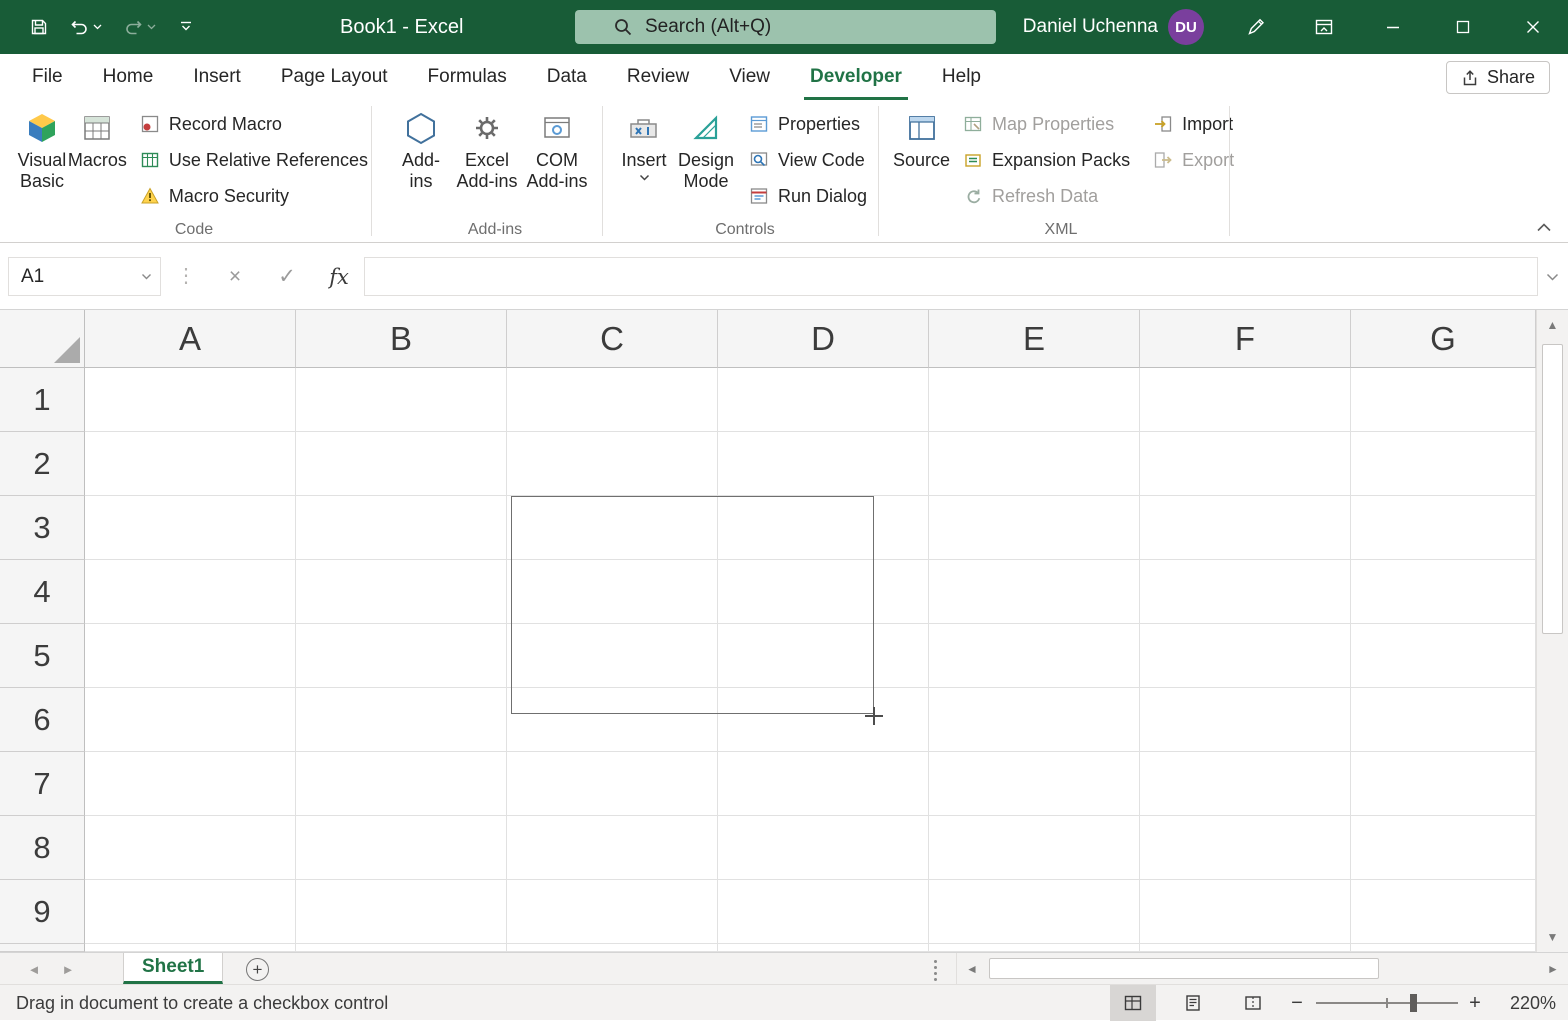  What do you see at coordinates (1046, 124) in the screenshot?
I see `map-properties-button: Map Properties` at bounding box center [1046, 124].